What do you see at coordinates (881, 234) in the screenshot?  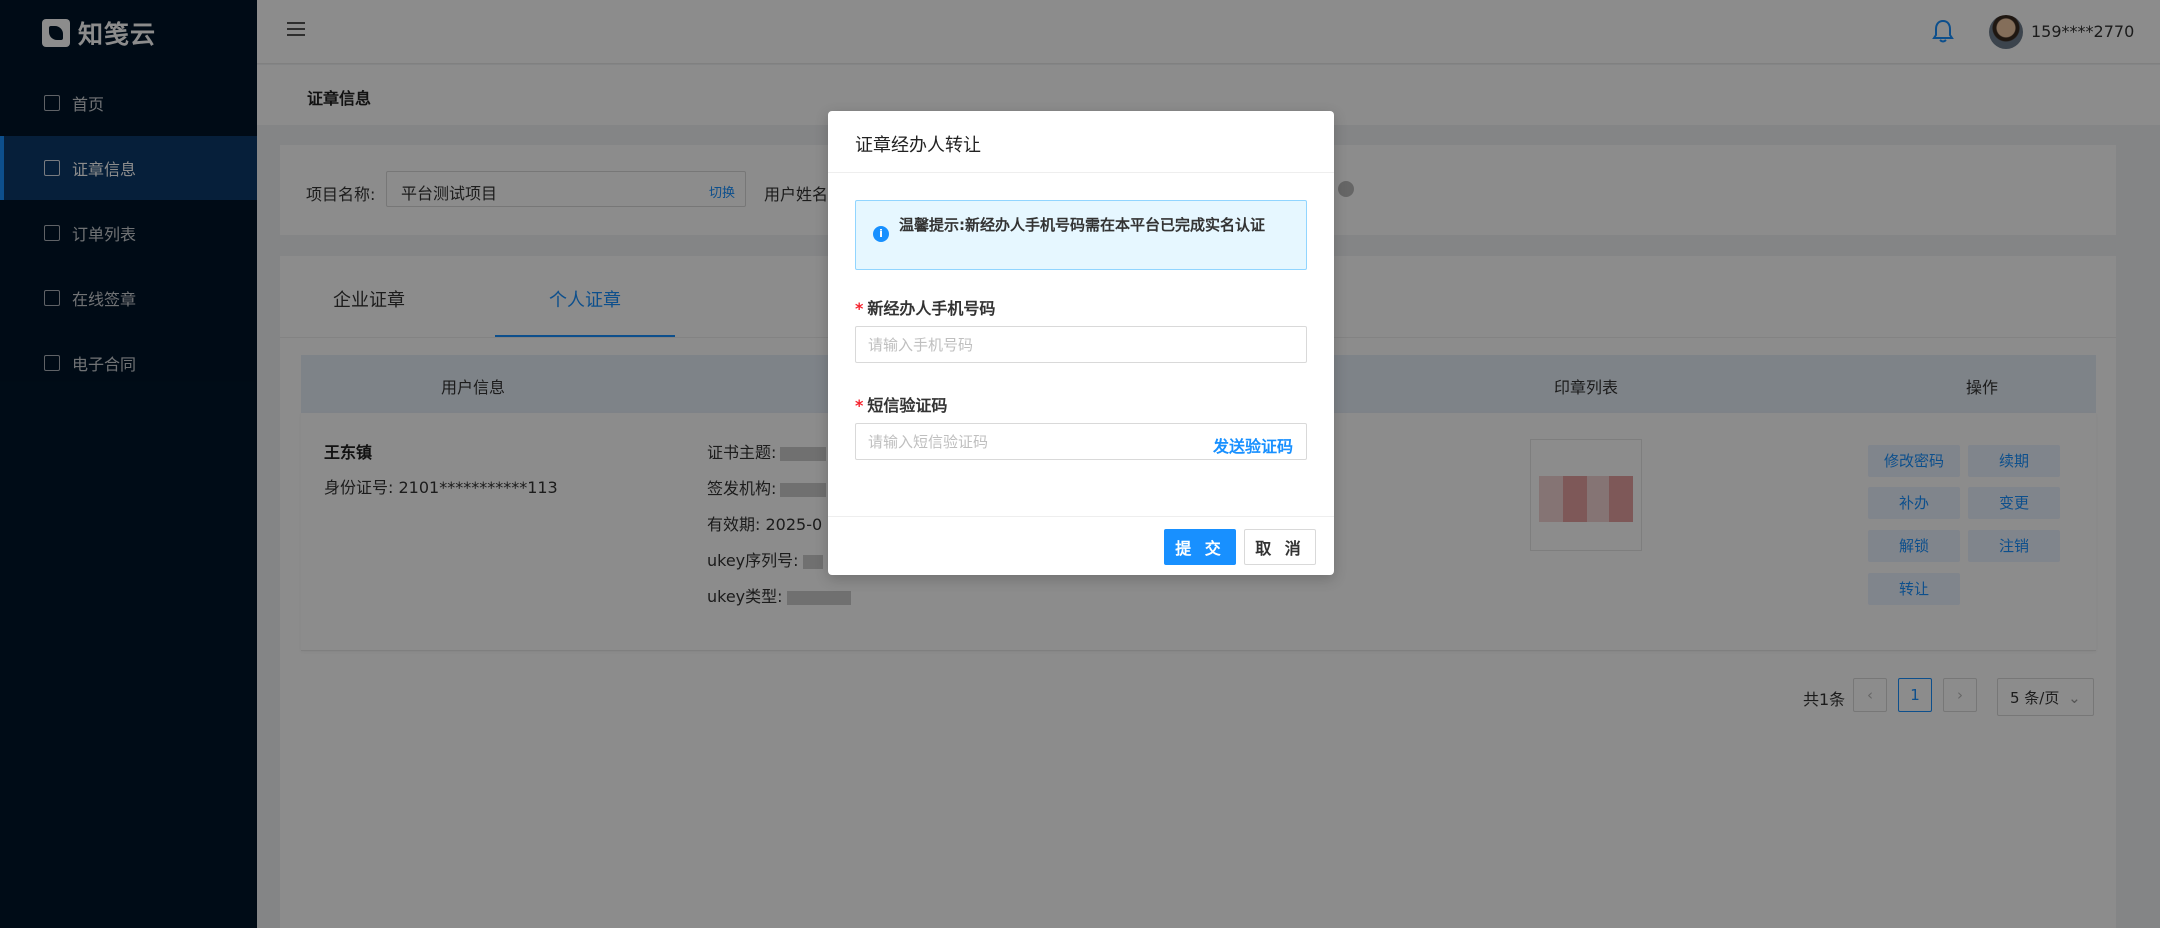 I see `info-icon: i` at bounding box center [881, 234].